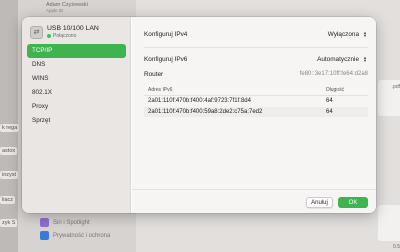  I want to click on nav-item-wins: WINS, so click(76, 79).